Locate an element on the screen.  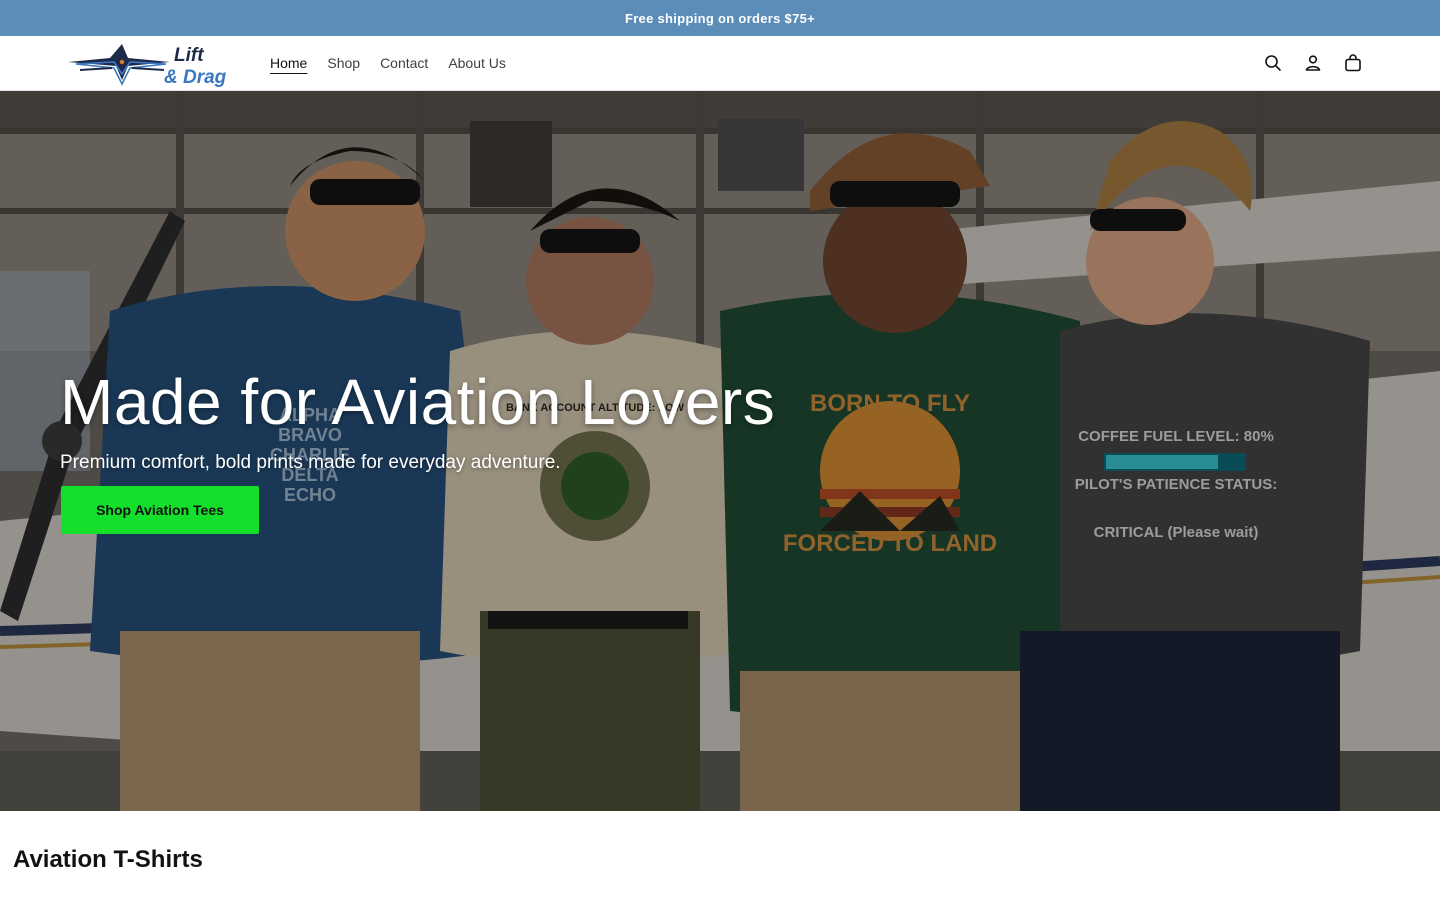
brand-line2: & Drag is located at coordinates (195, 77).